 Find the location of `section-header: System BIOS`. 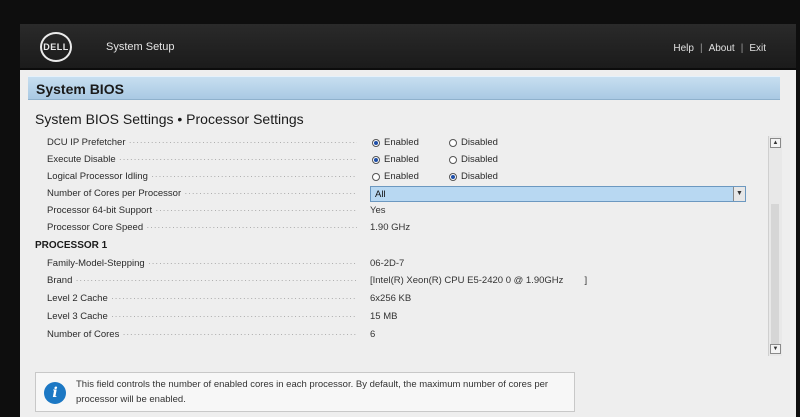

section-header: System BIOS is located at coordinates (404, 88).